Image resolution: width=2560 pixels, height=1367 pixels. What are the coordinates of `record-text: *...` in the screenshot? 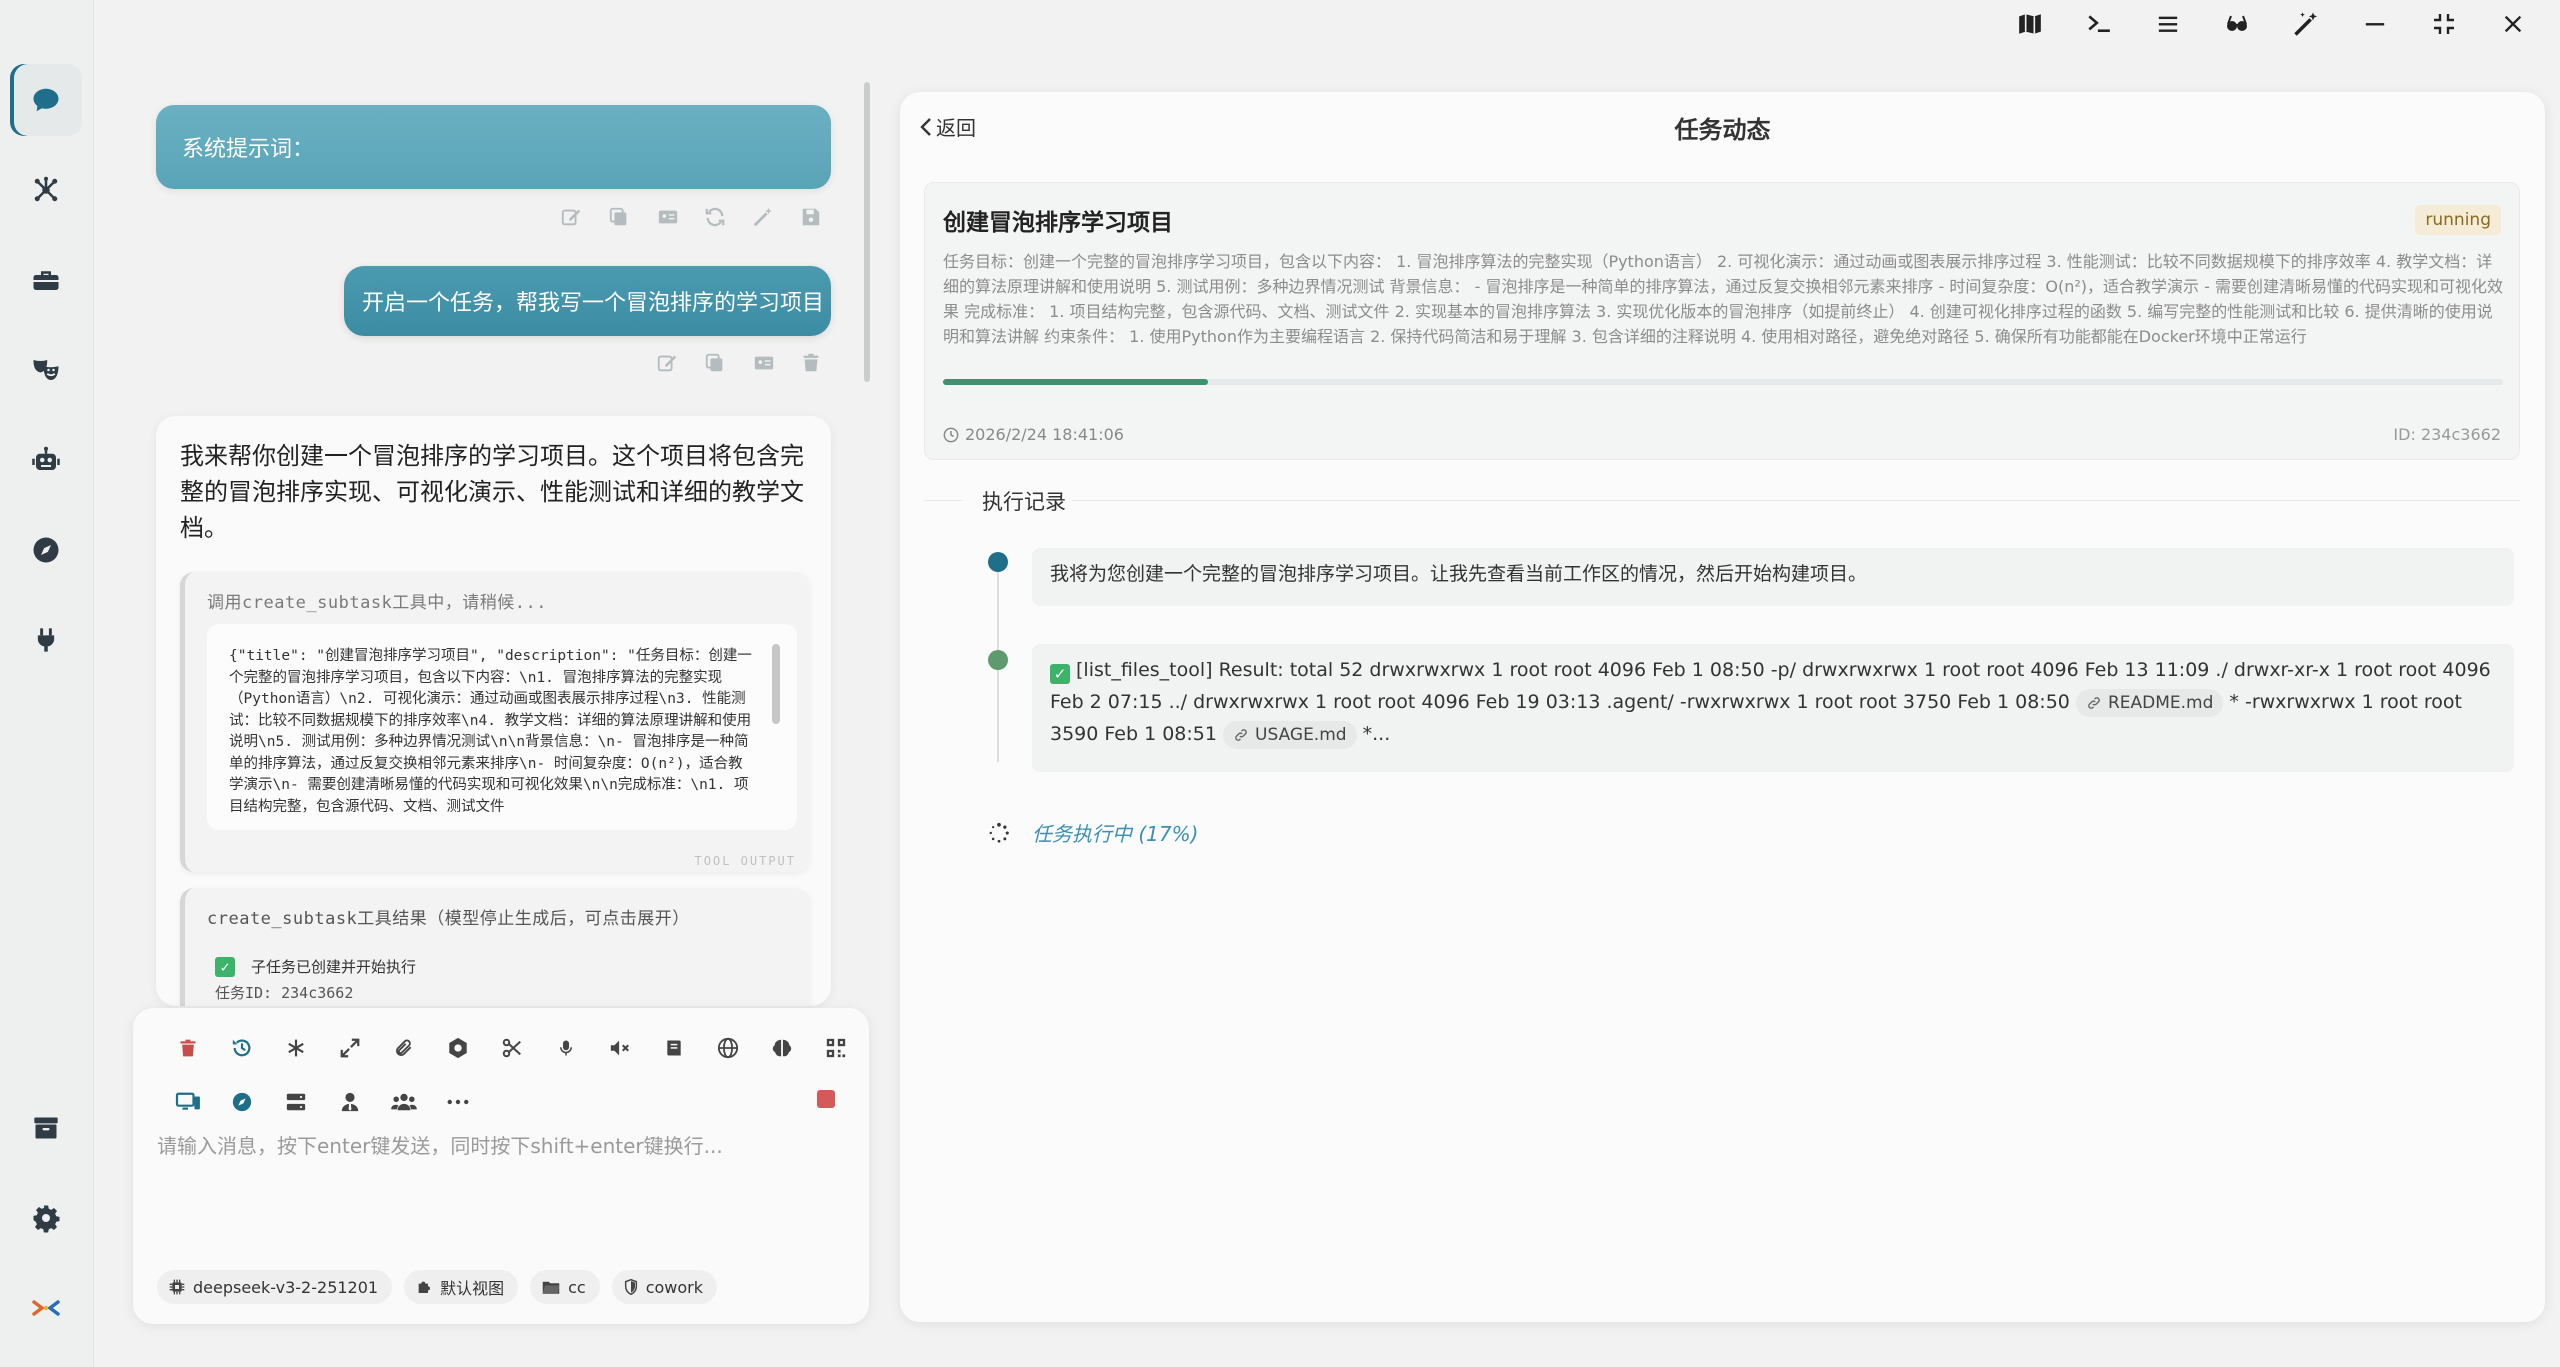 It's located at (1376, 734).